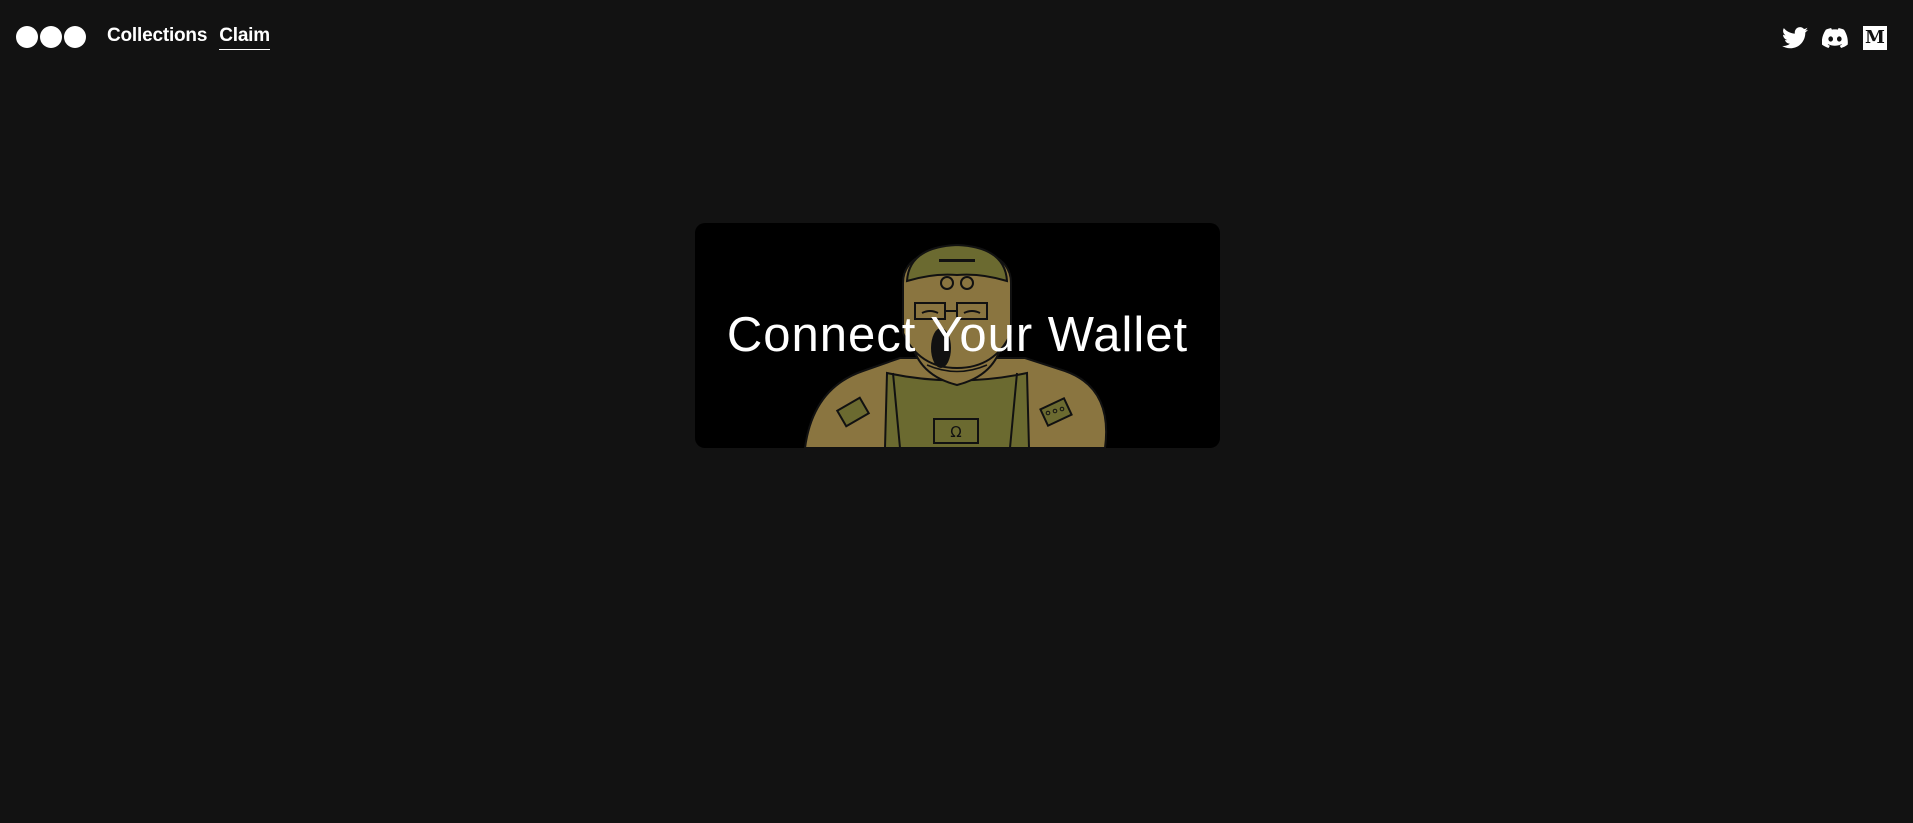  I want to click on connect-wallet-card: Ω Connect Your Wallet, so click(957, 335).